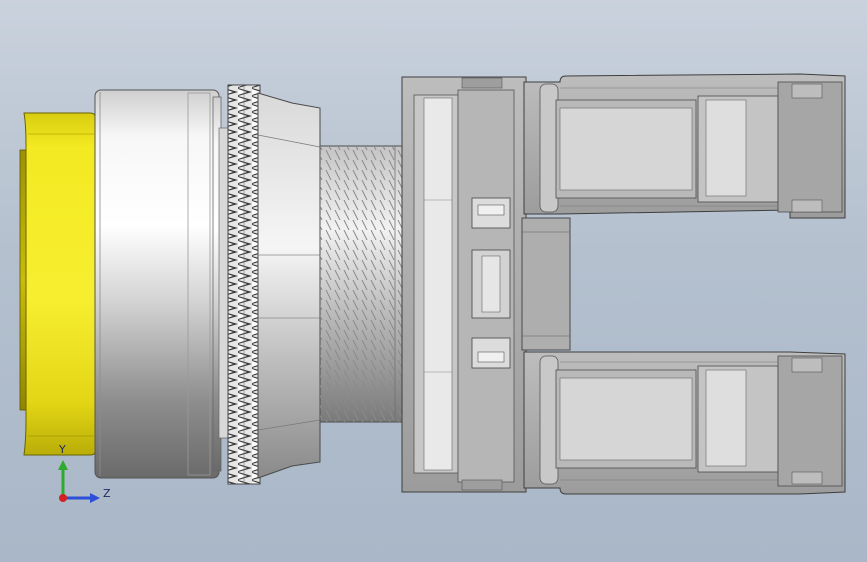  What do you see at coordinates (158, 284) in the screenshot?
I see `metal-bezel` at bounding box center [158, 284].